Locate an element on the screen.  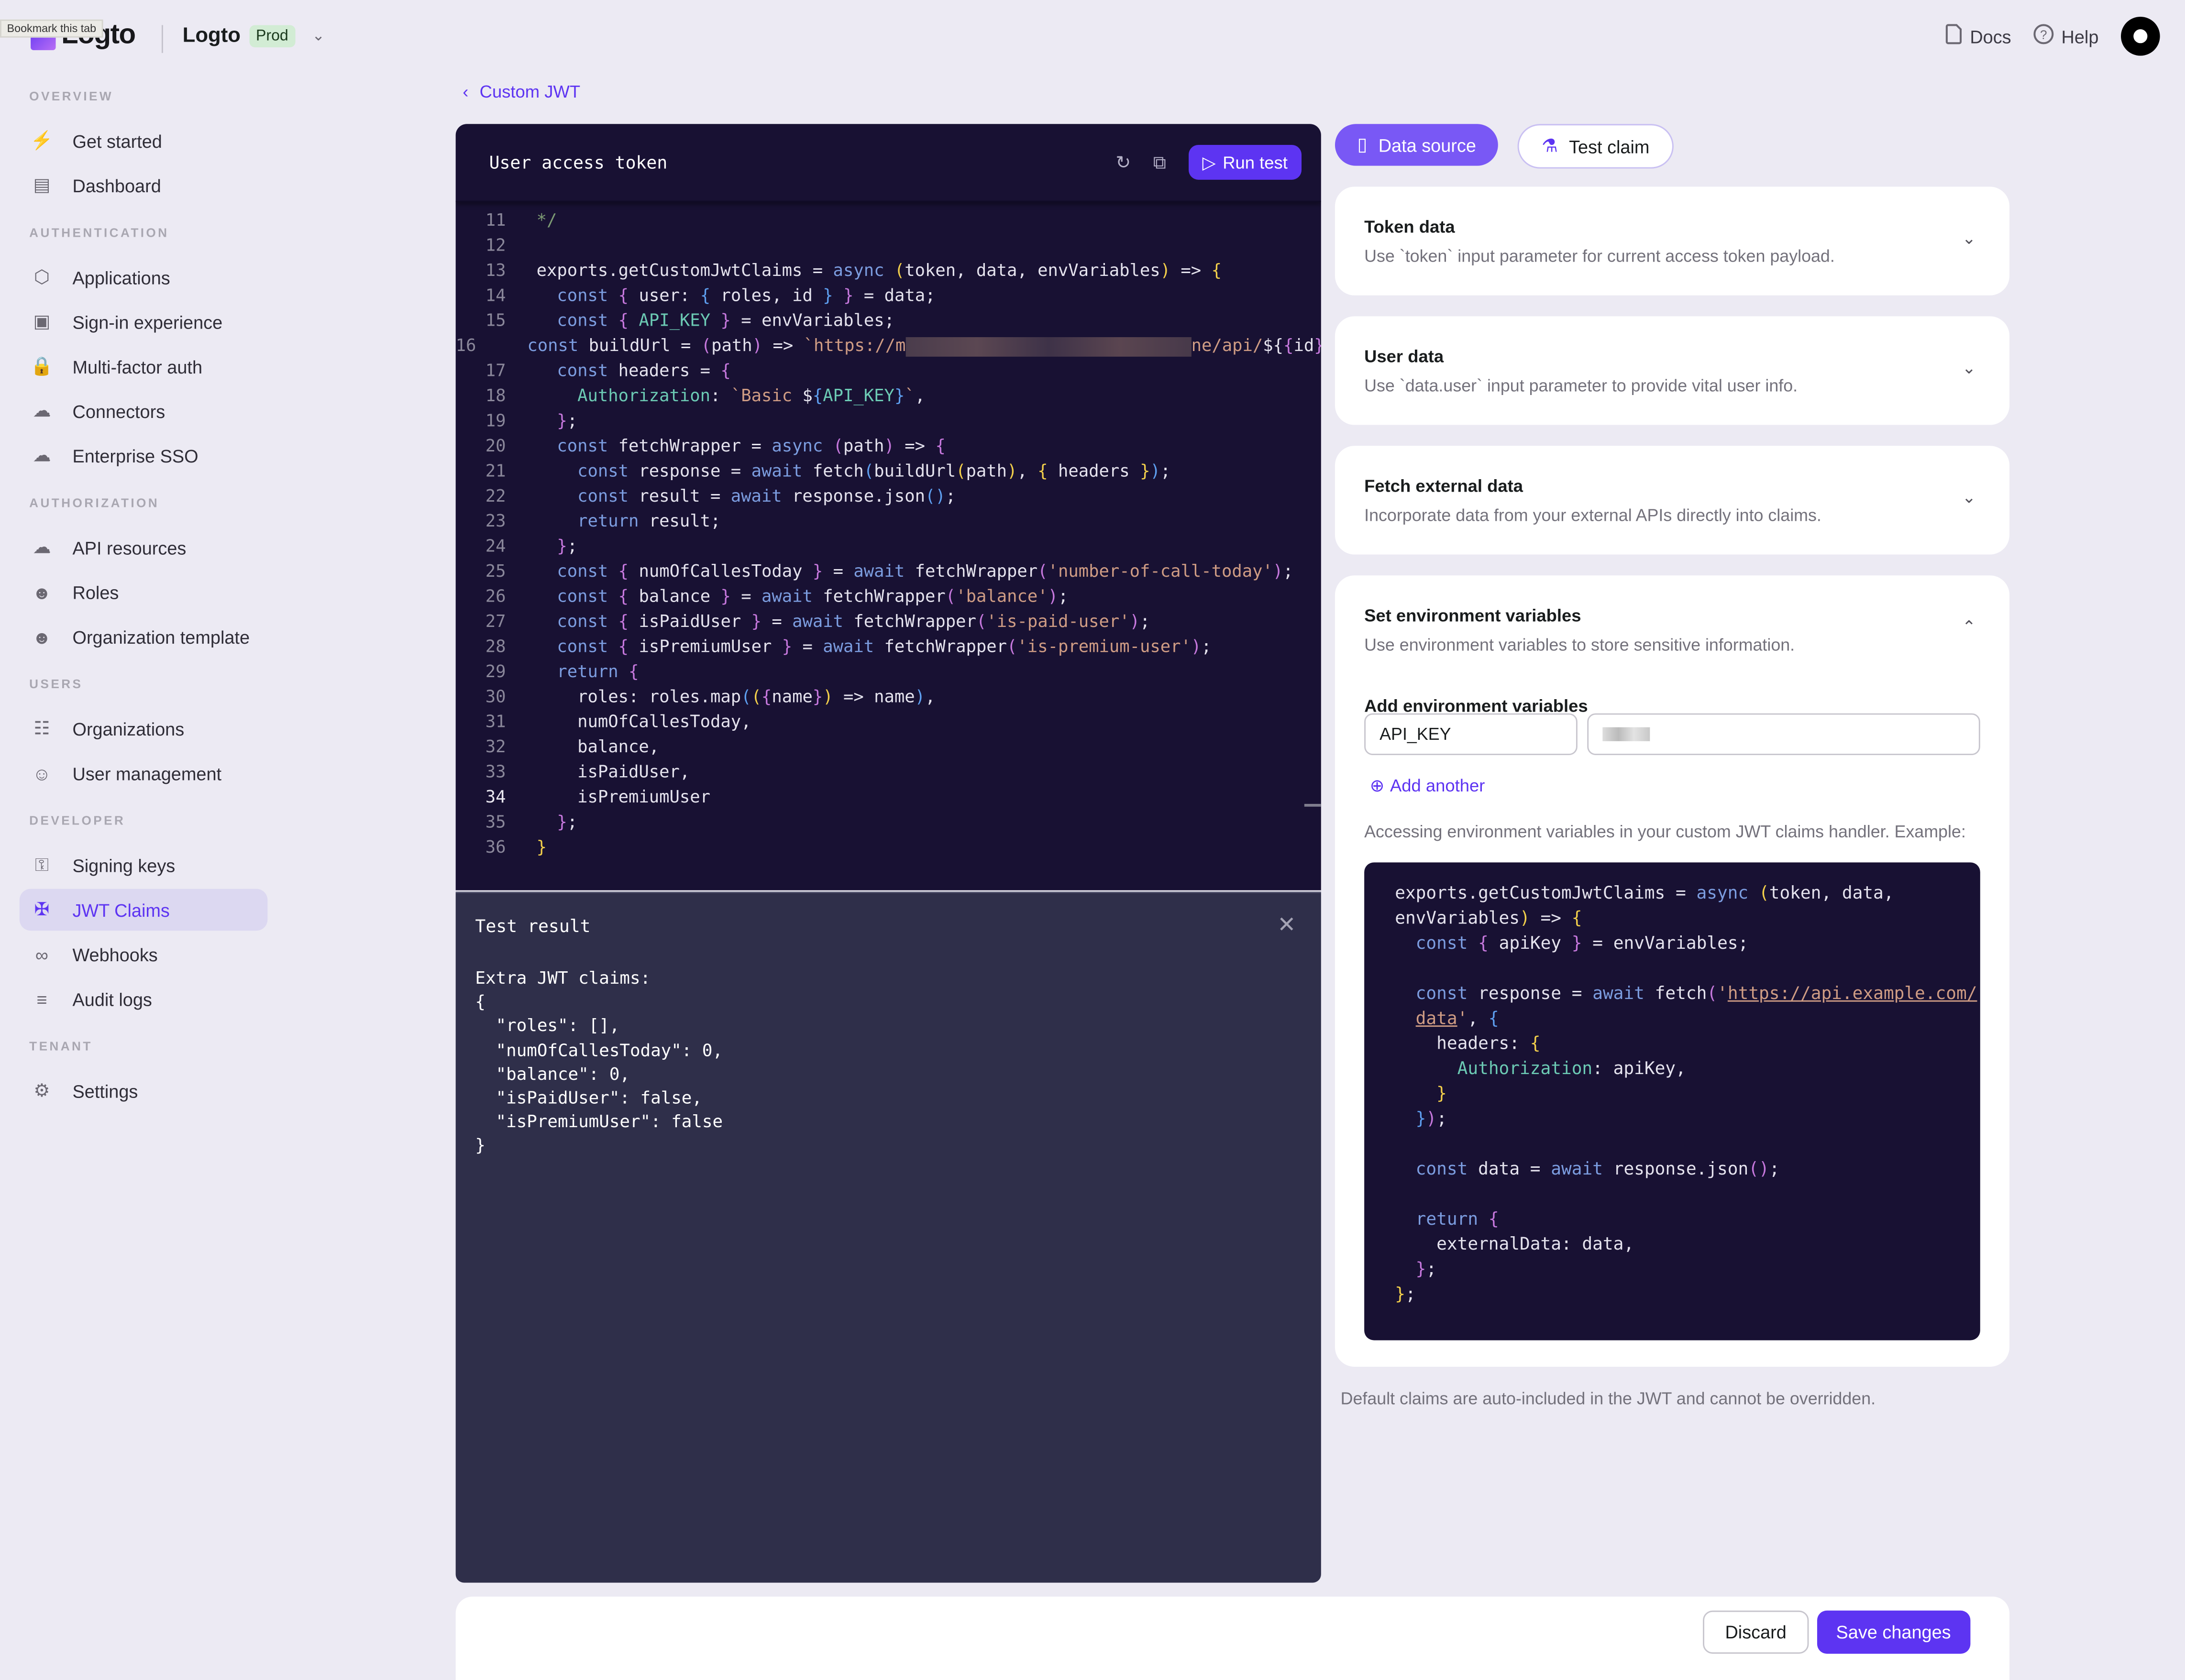
breadcrumb-back: ‹ Custom JWT is located at coordinates (521, 92).